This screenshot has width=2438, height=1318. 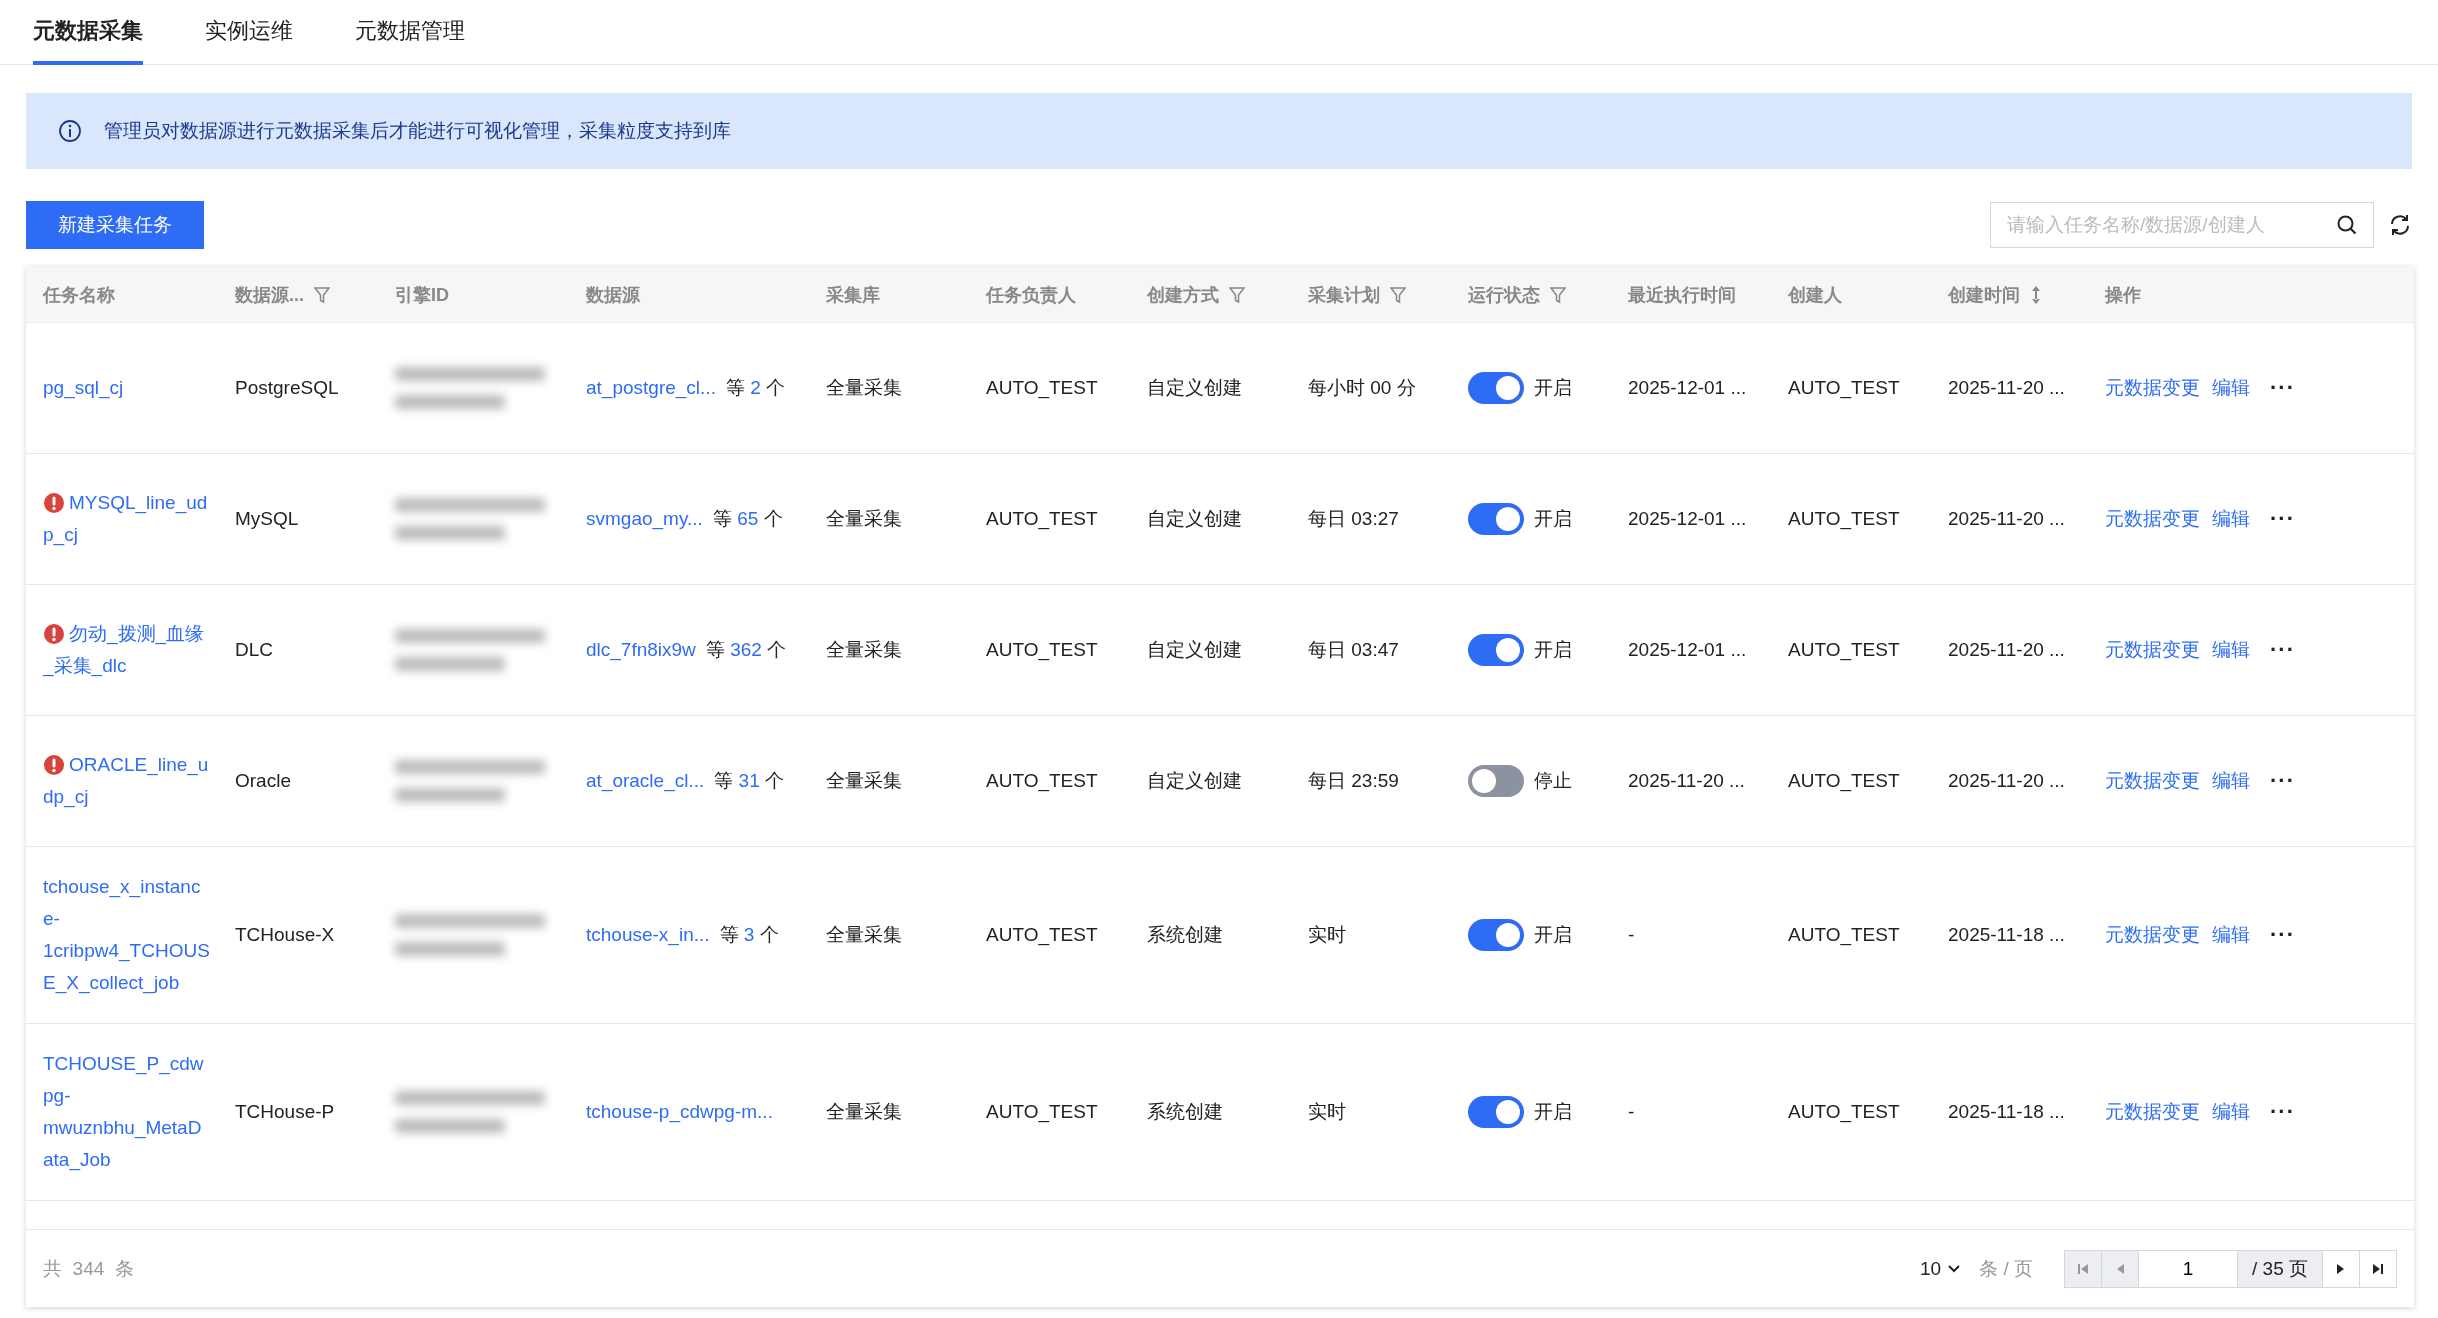 What do you see at coordinates (1183, 295) in the screenshot?
I see `column-header: 创建方式` at bounding box center [1183, 295].